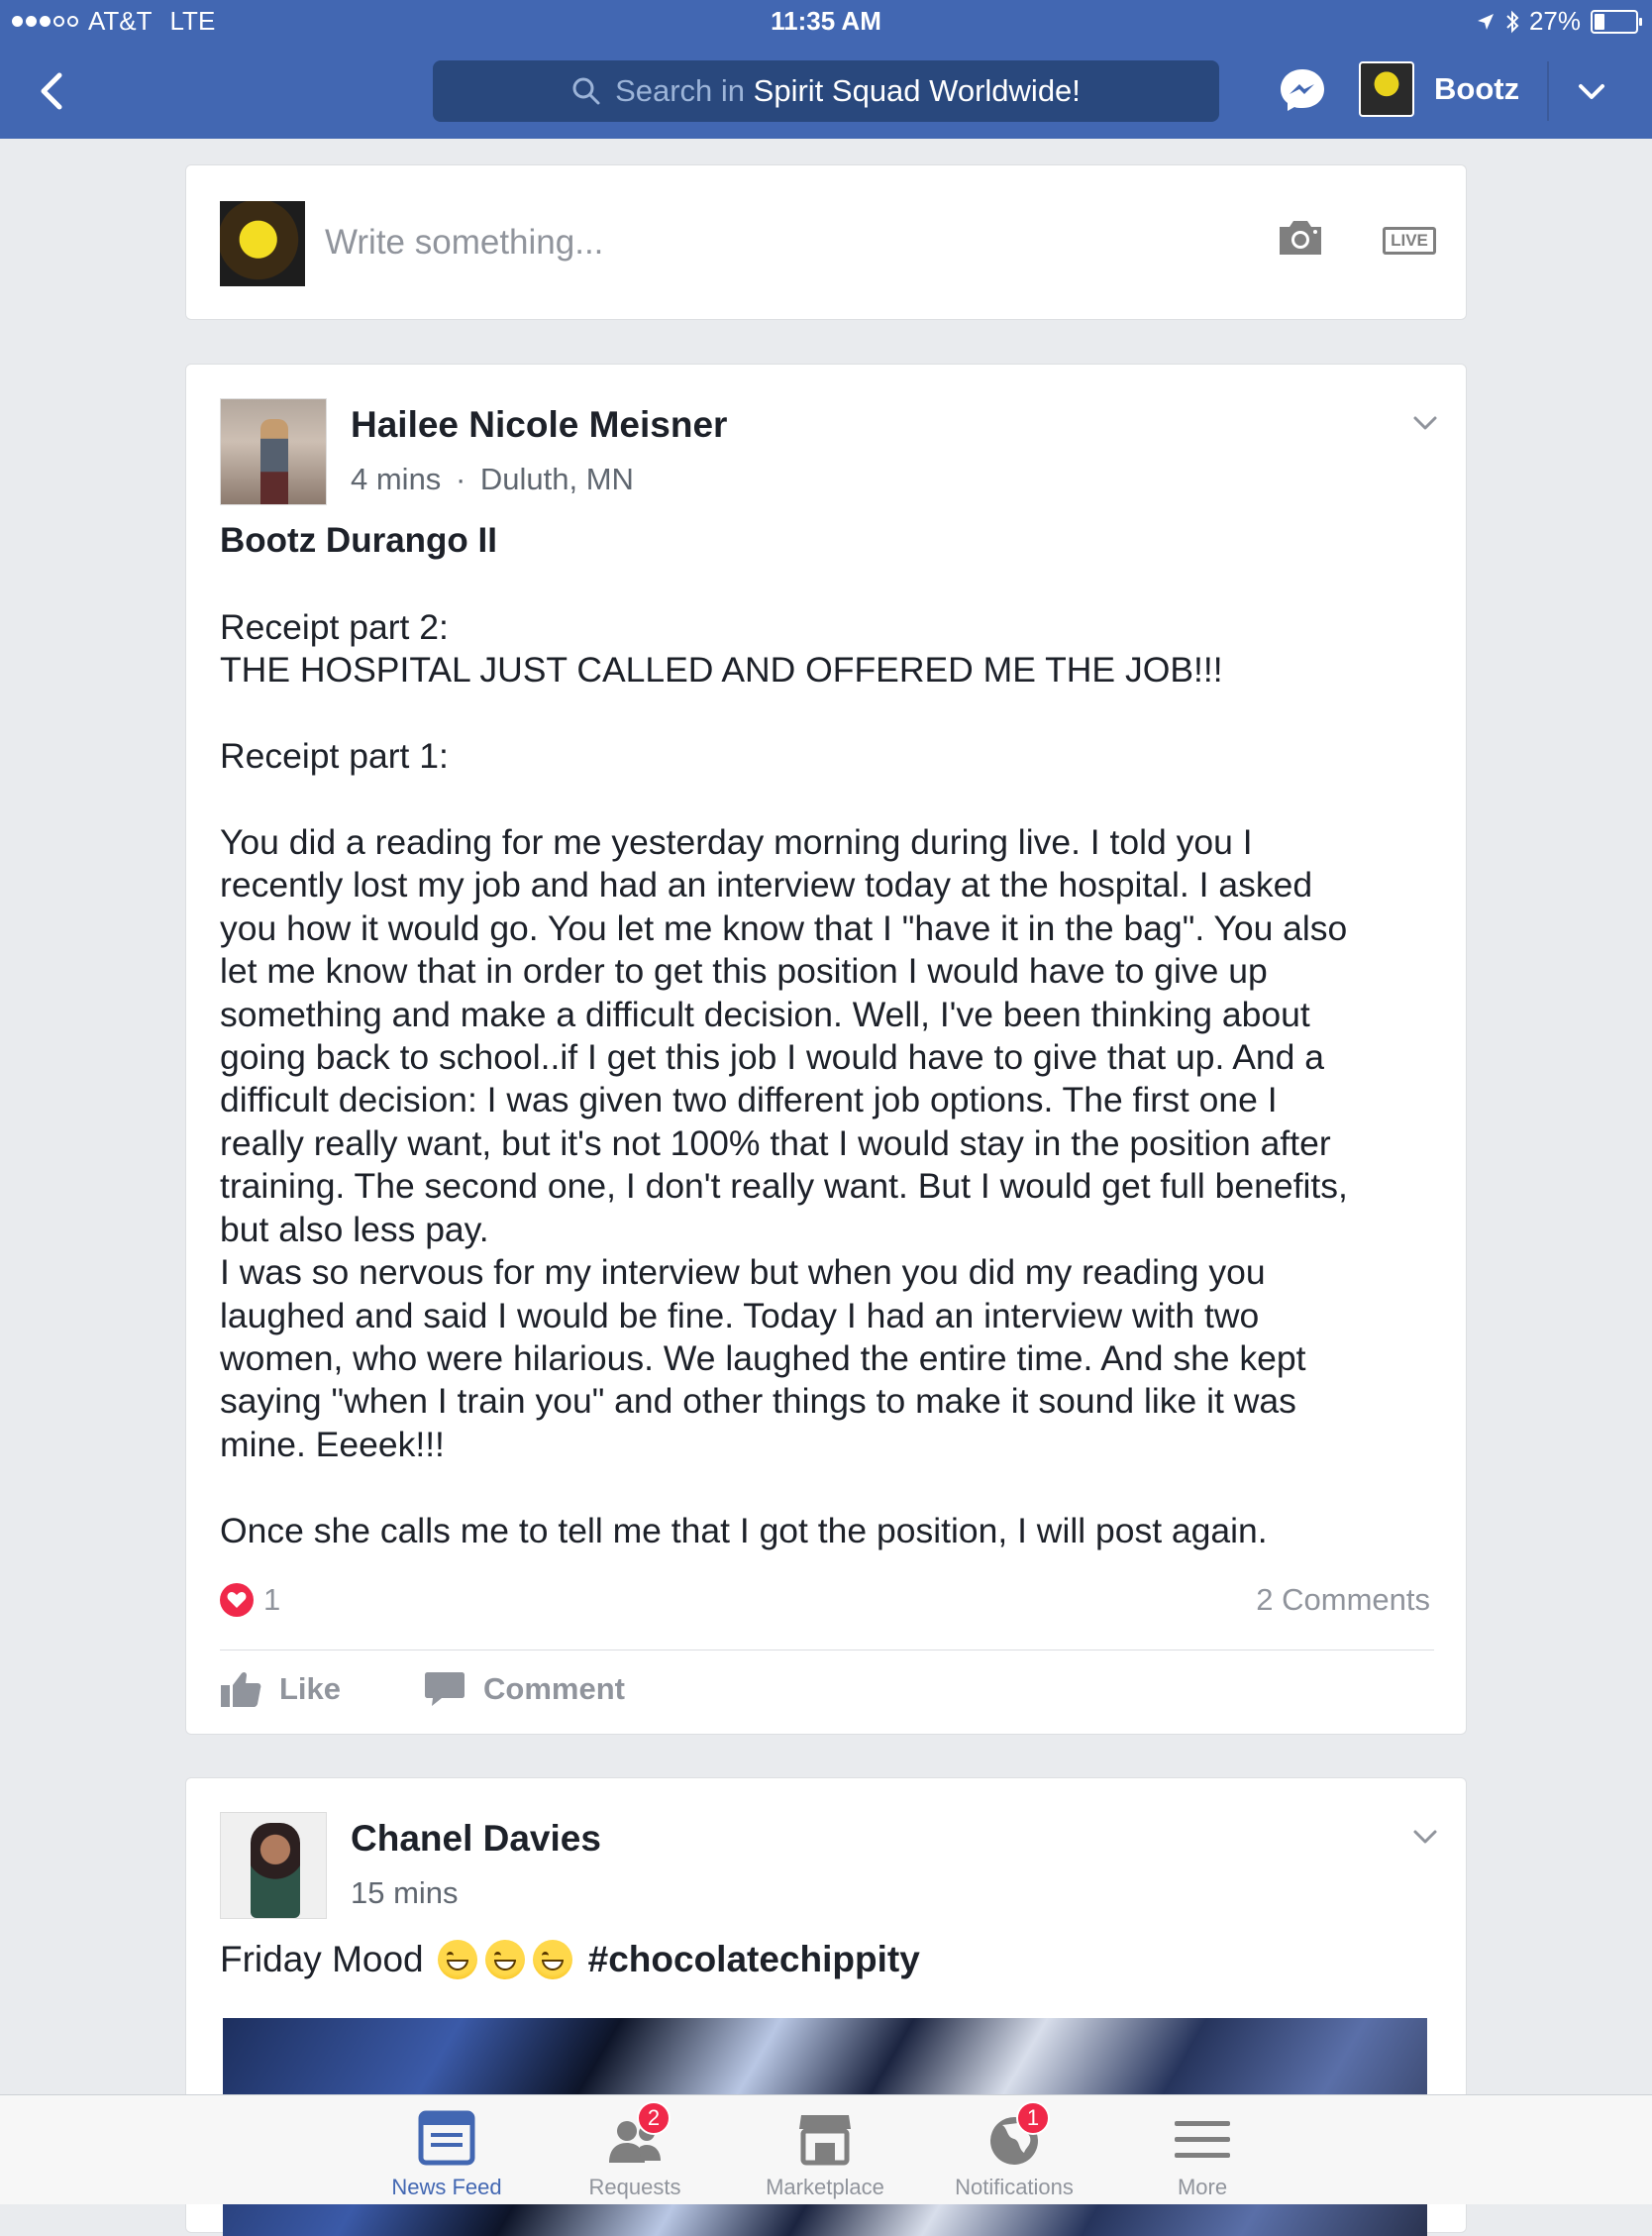  Describe the element at coordinates (396, 479) in the screenshot. I see `post-time: 4 mins` at that location.